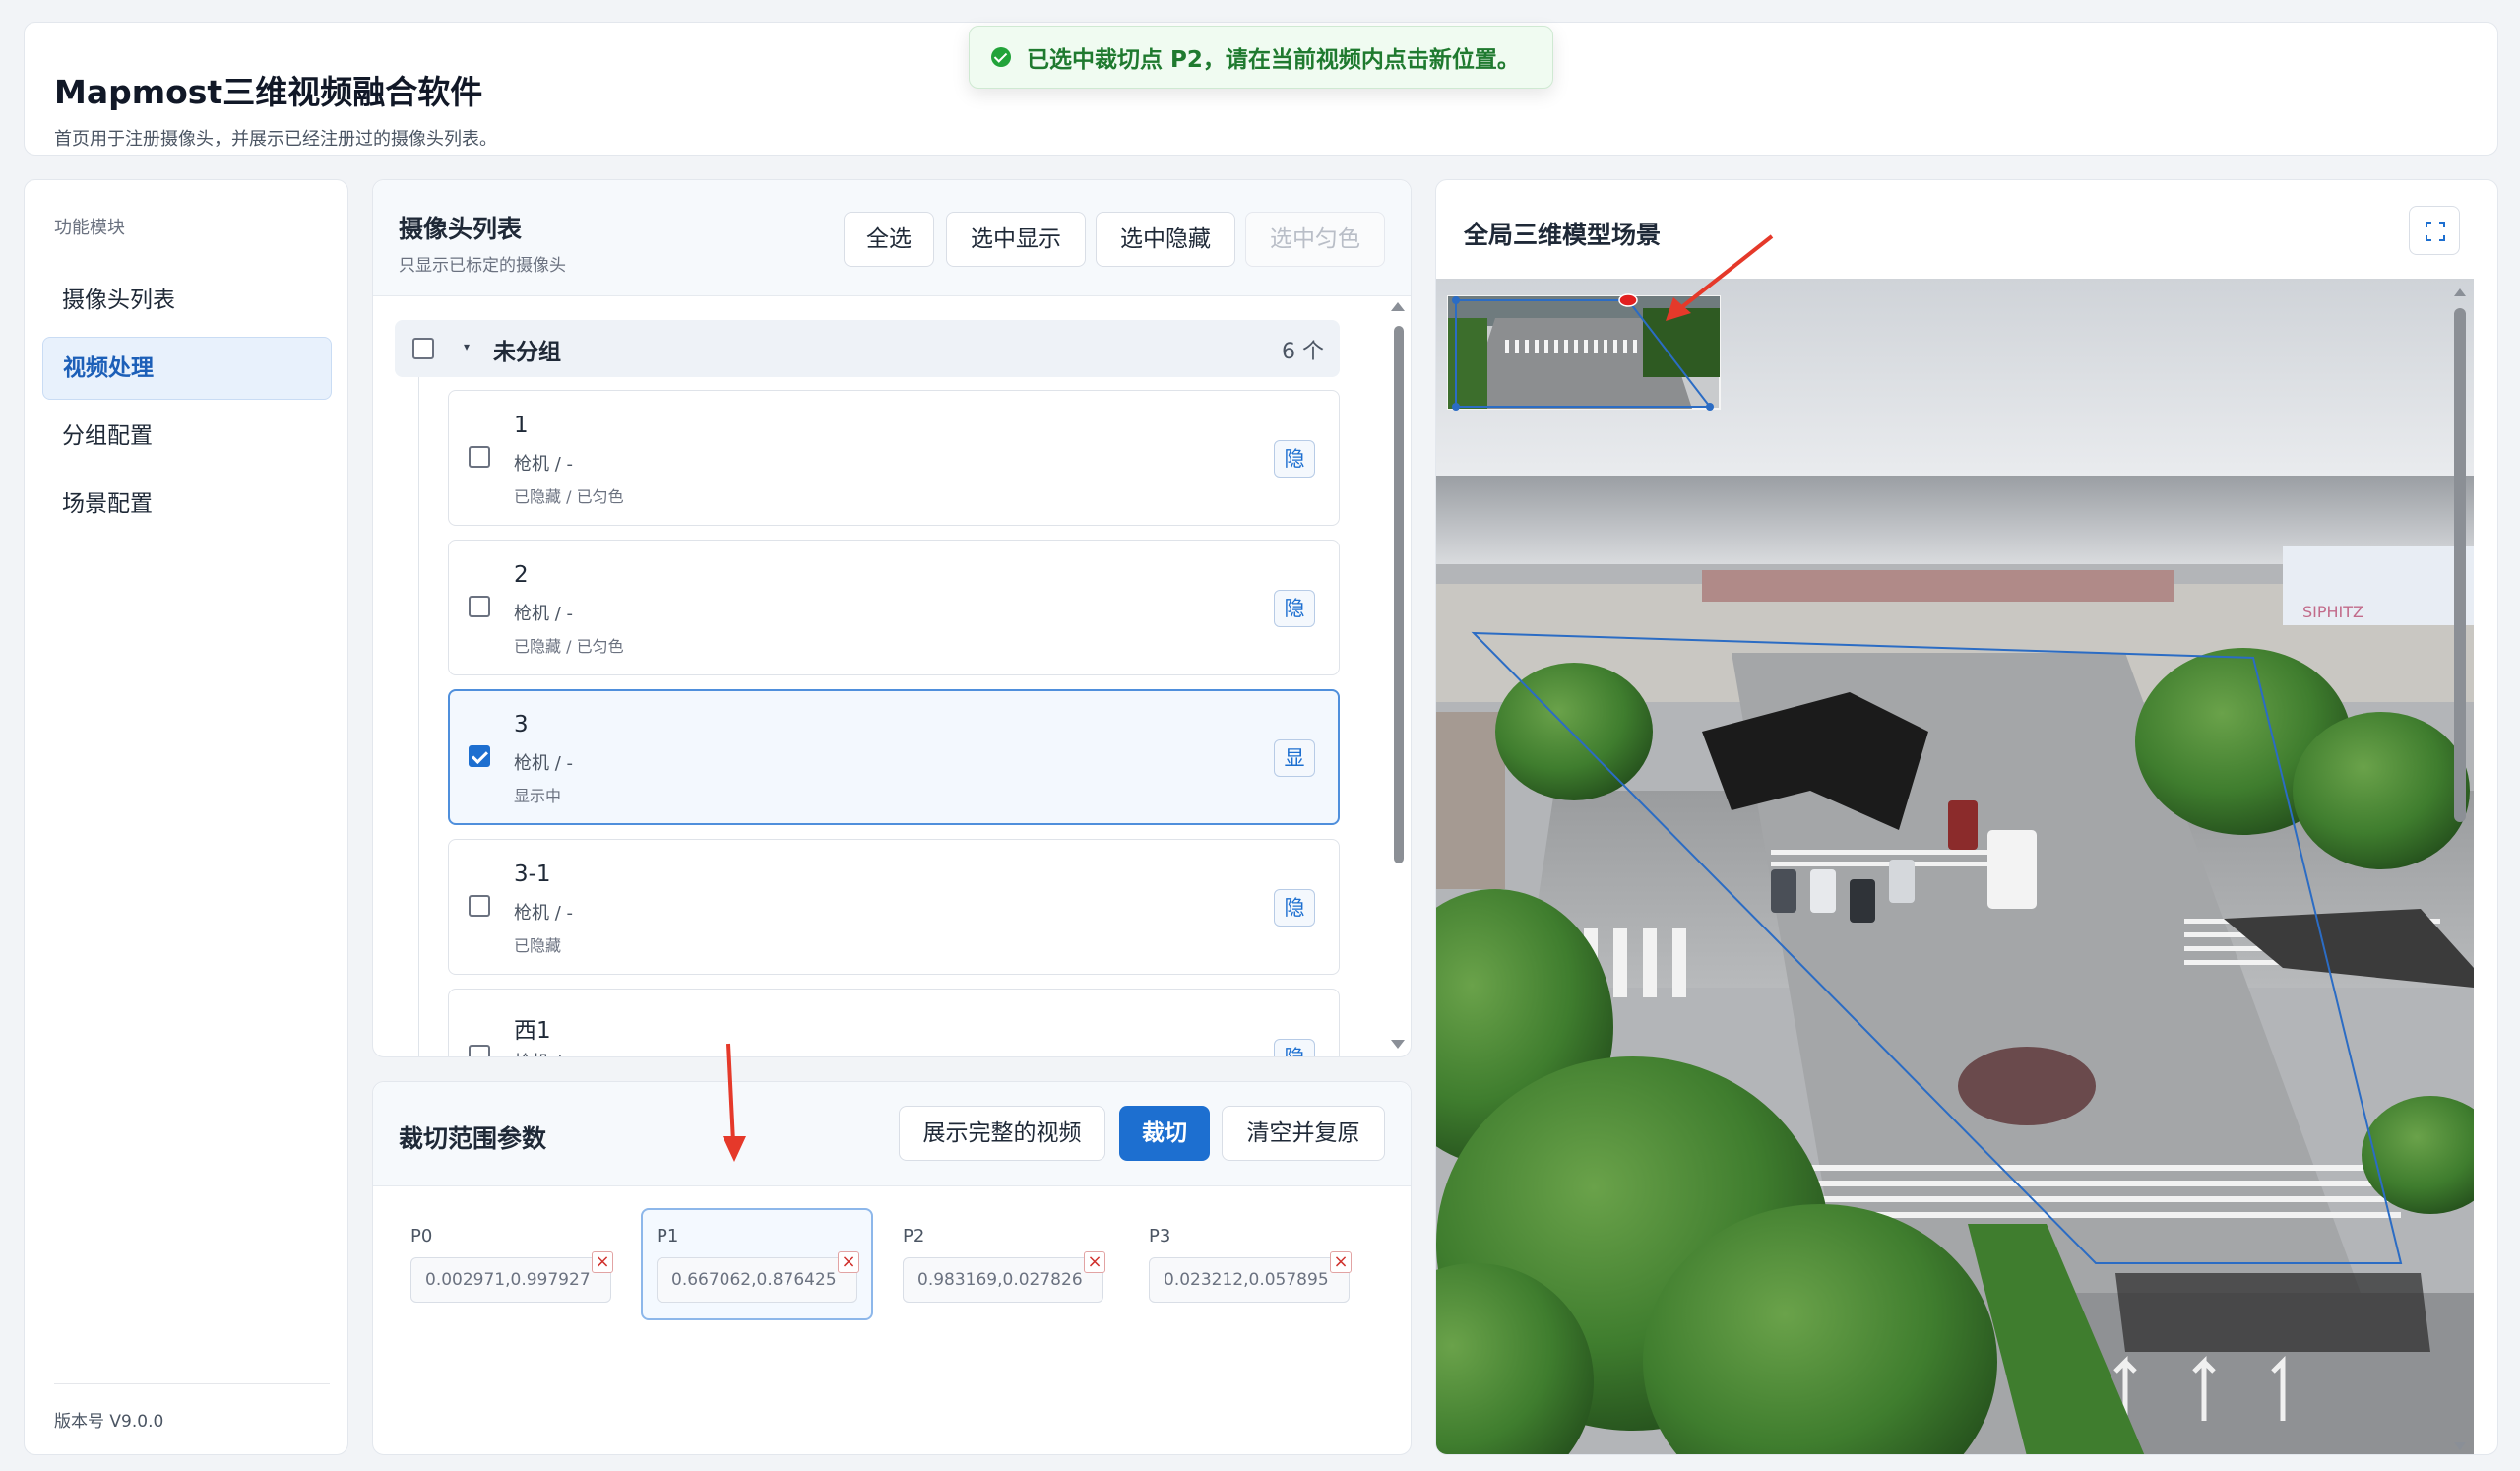  I want to click on group-count: 6 个, so click(1303, 352).